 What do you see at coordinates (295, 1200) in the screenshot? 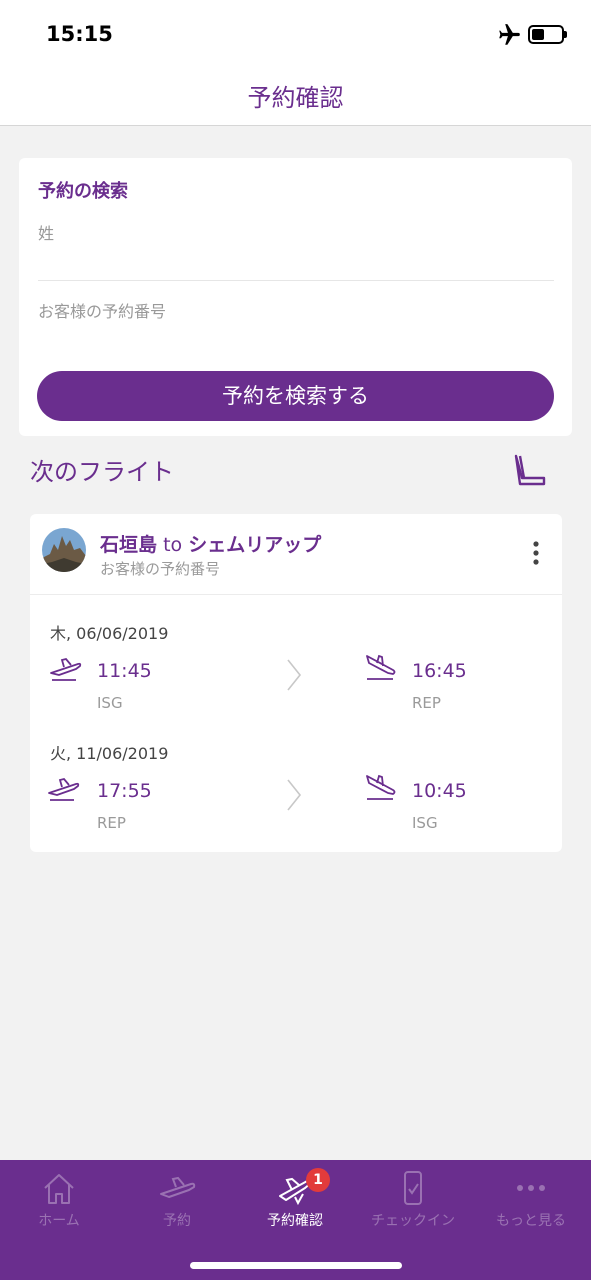
I see `tab-manage-booking: 1 予約確認` at bounding box center [295, 1200].